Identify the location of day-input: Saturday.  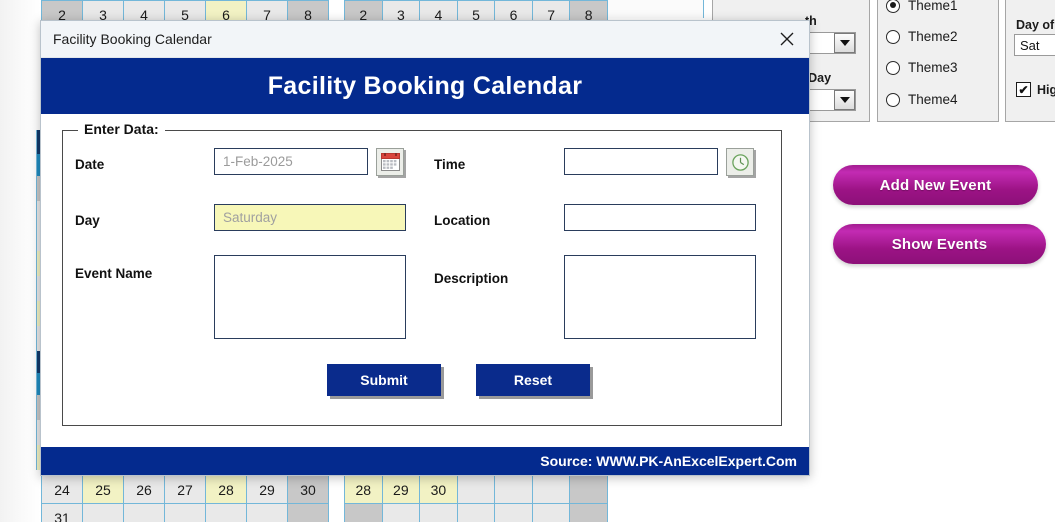
(310, 217).